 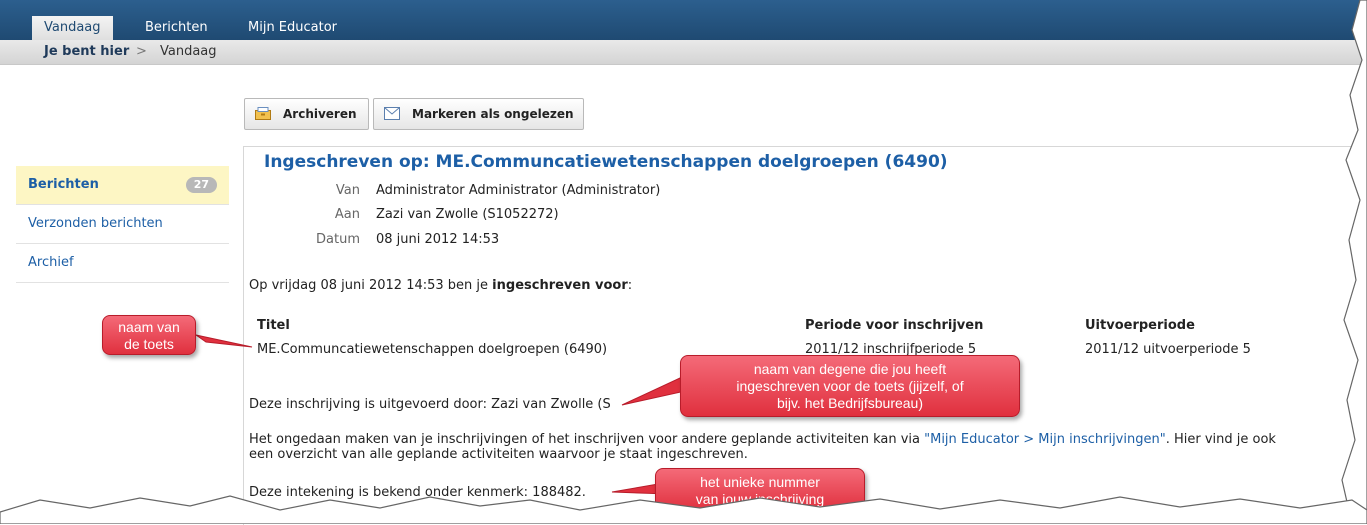 What do you see at coordinates (560, 285) in the screenshot?
I see `intro-bold: ingeschreven voor` at bounding box center [560, 285].